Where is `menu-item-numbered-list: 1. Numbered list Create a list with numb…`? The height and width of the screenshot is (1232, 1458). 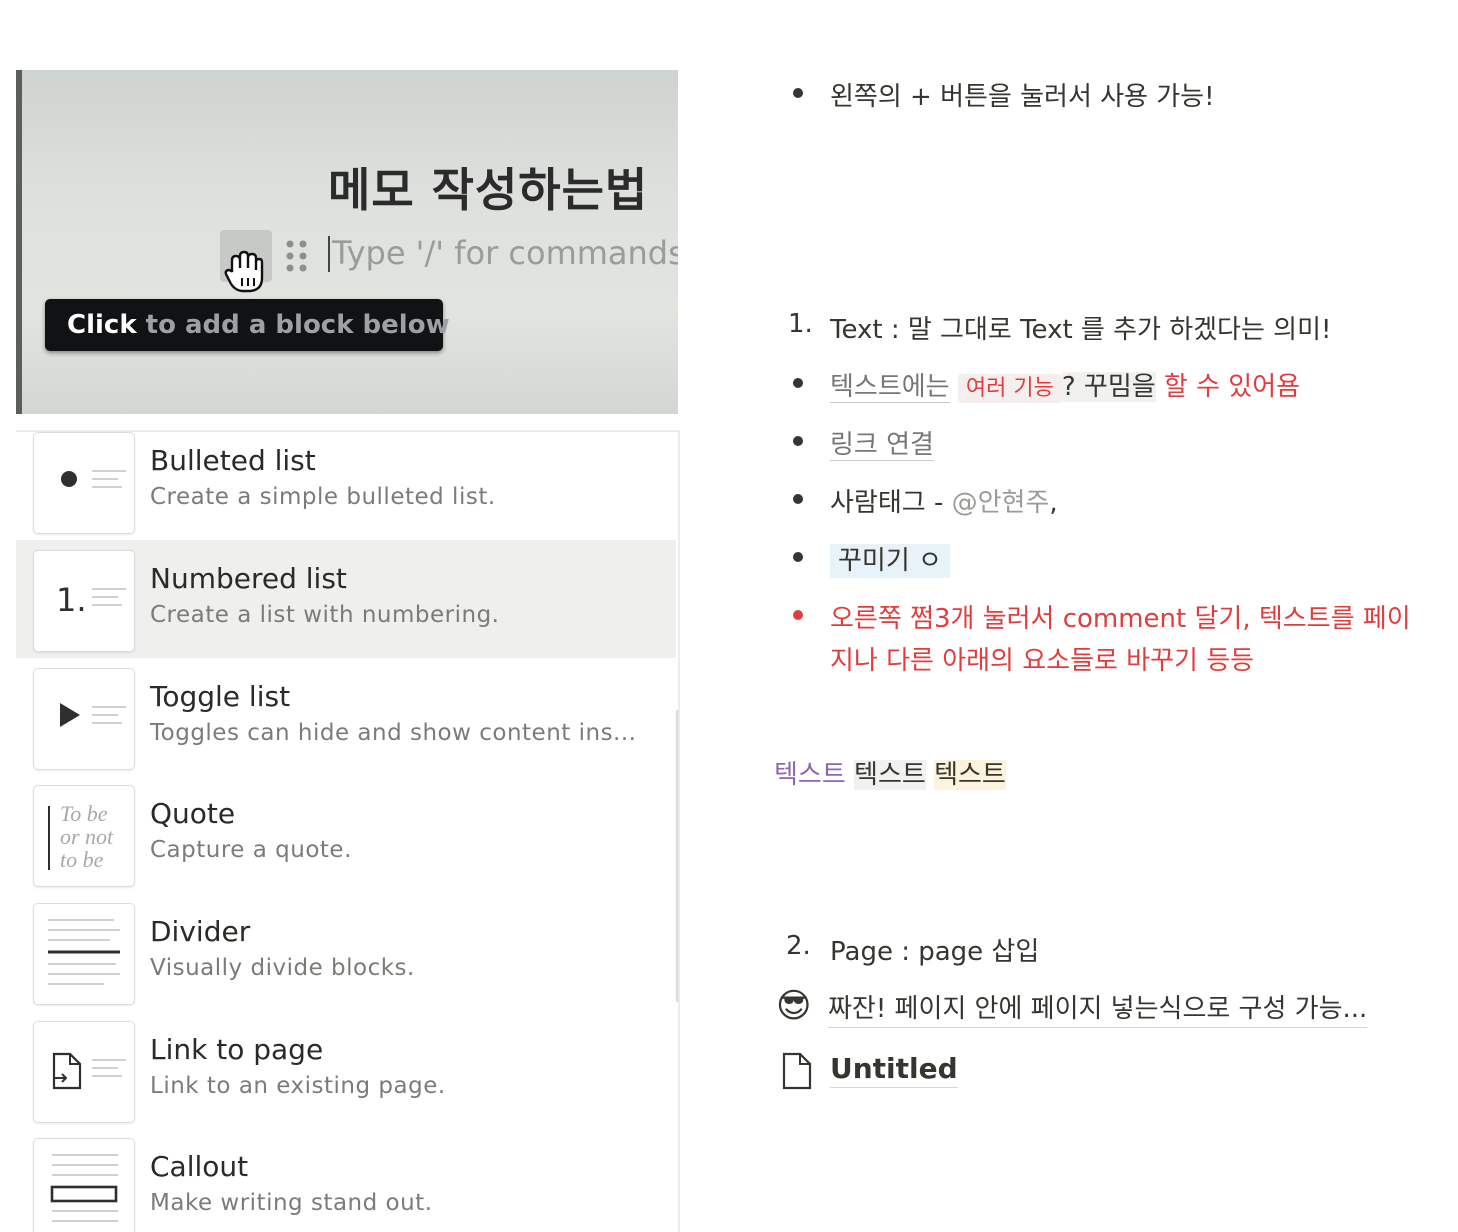 menu-item-numbered-list: 1. Numbered list Create a list with numb… is located at coordinates (346, 599).